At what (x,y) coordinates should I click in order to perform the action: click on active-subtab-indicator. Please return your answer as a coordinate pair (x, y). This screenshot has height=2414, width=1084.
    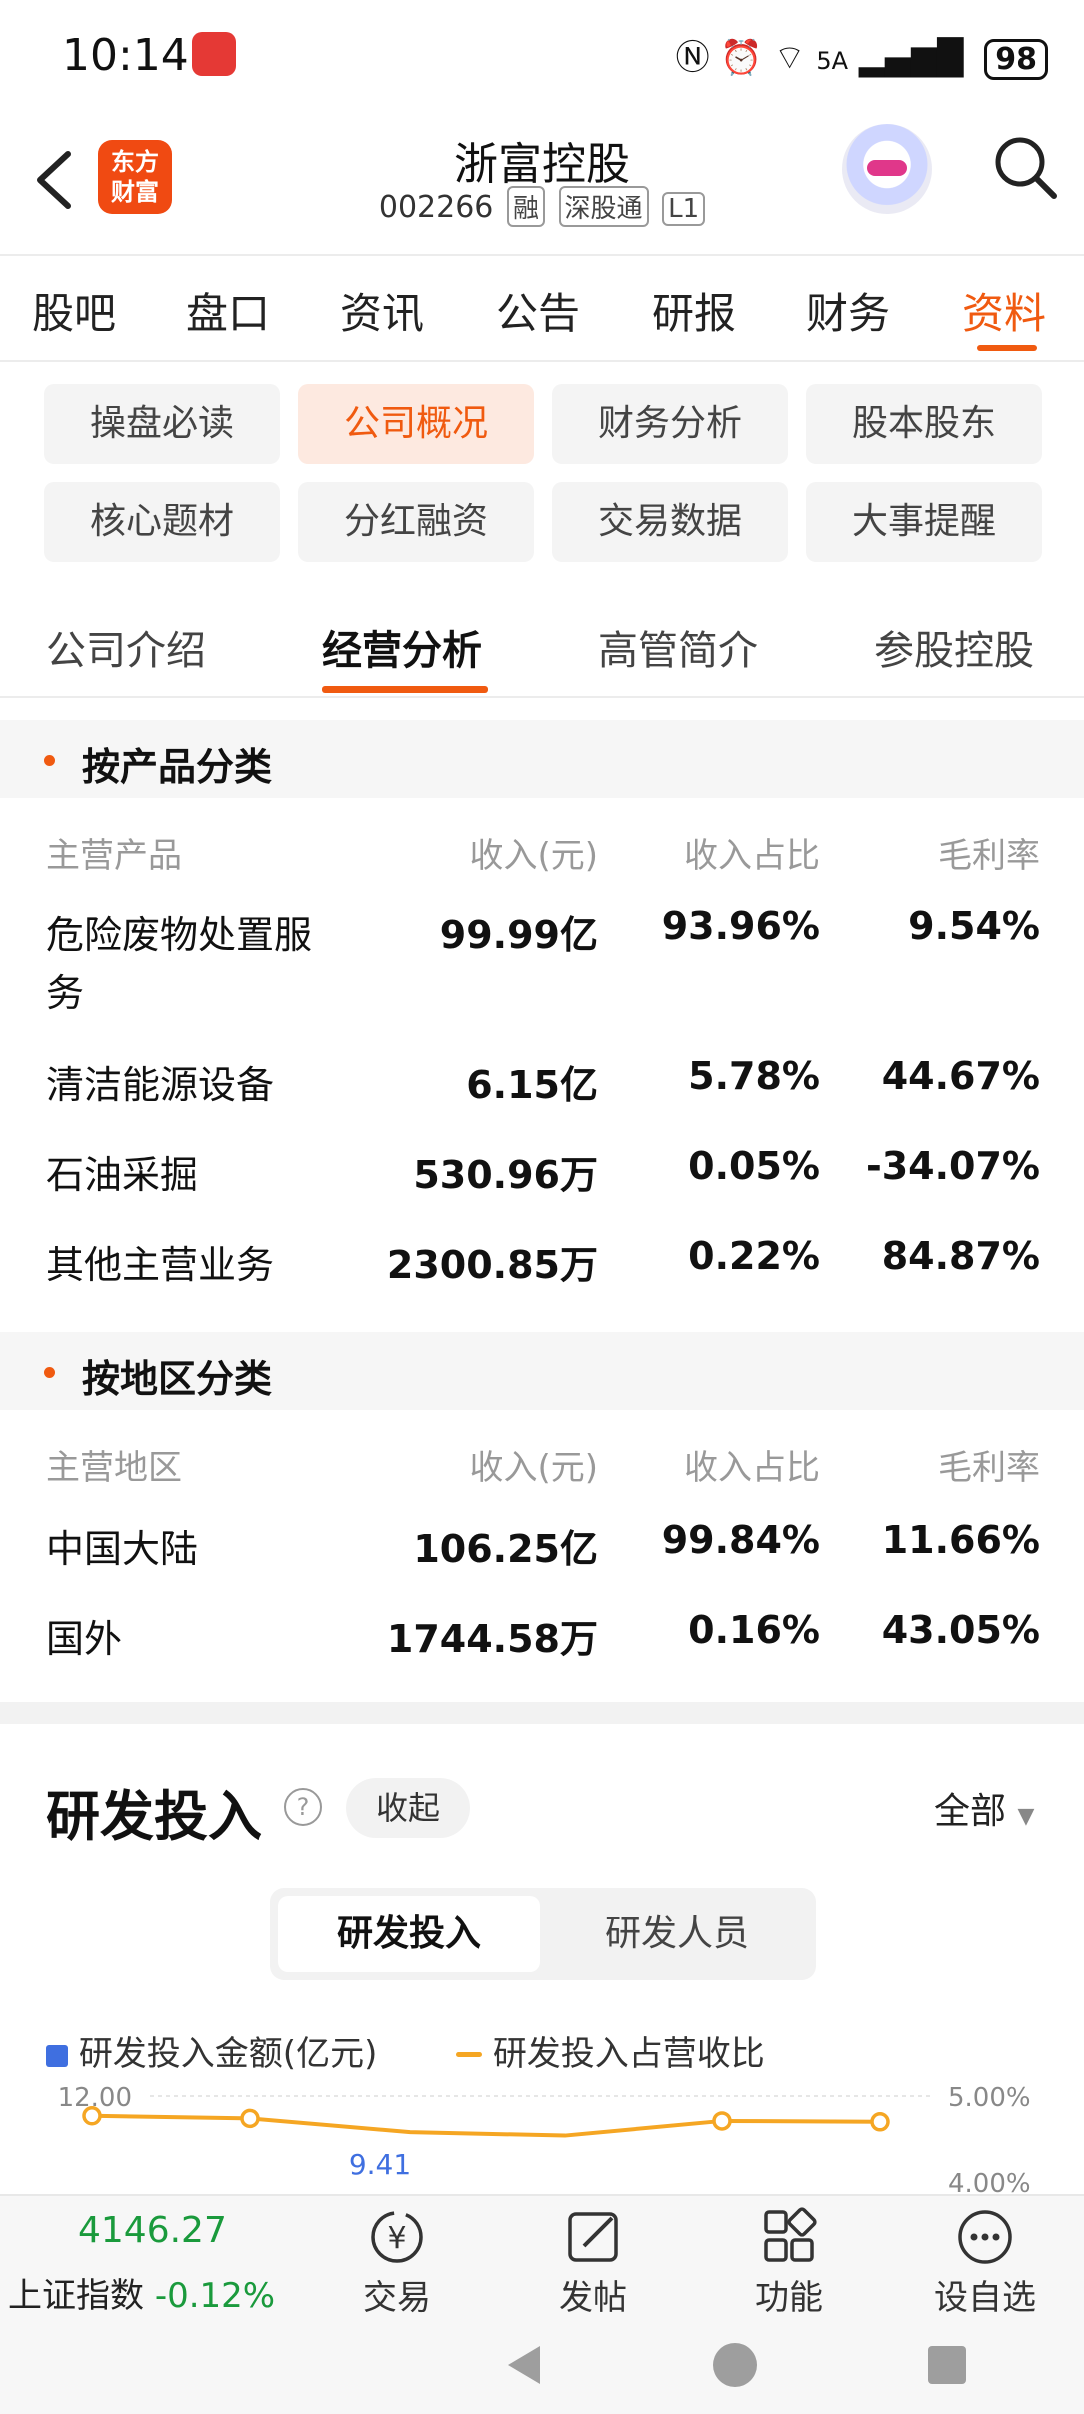
    Looking at the image, I should click on (405, 689).